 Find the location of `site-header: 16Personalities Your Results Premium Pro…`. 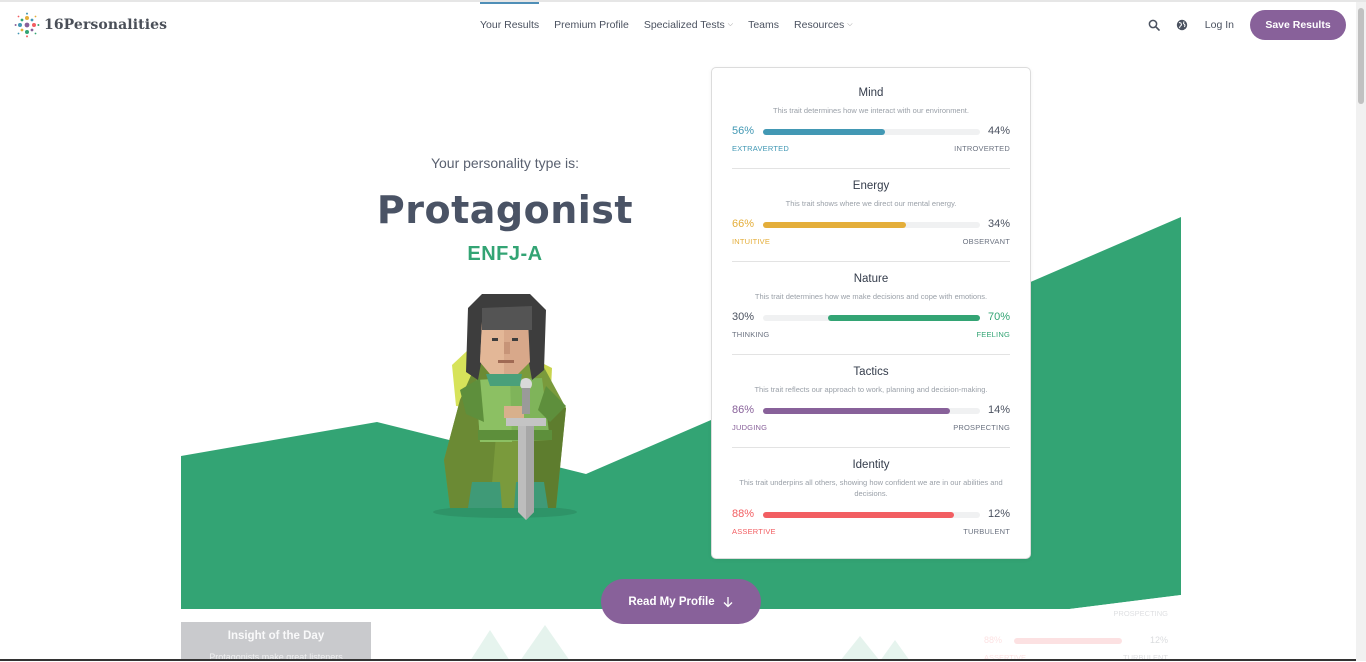

site-header: 16Personalities Your Results Premium Pro… is located at coordinates (678, 25).